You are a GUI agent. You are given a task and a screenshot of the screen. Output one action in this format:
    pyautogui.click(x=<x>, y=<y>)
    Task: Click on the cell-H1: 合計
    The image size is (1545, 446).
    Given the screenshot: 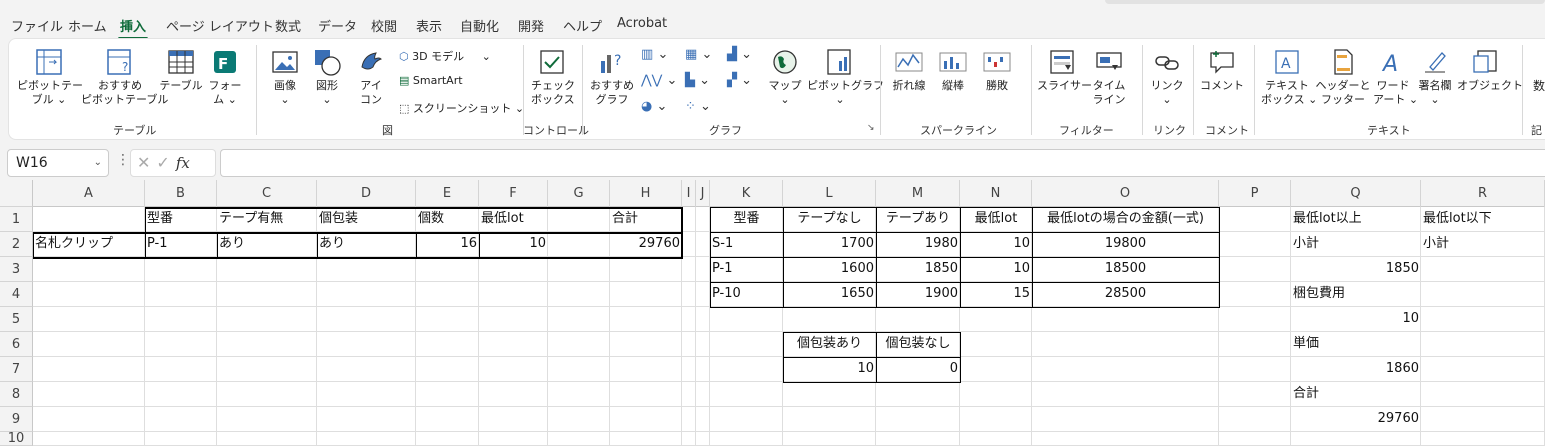 What is the action you would take?
    pyautogui.click(x=646, y=219)
    